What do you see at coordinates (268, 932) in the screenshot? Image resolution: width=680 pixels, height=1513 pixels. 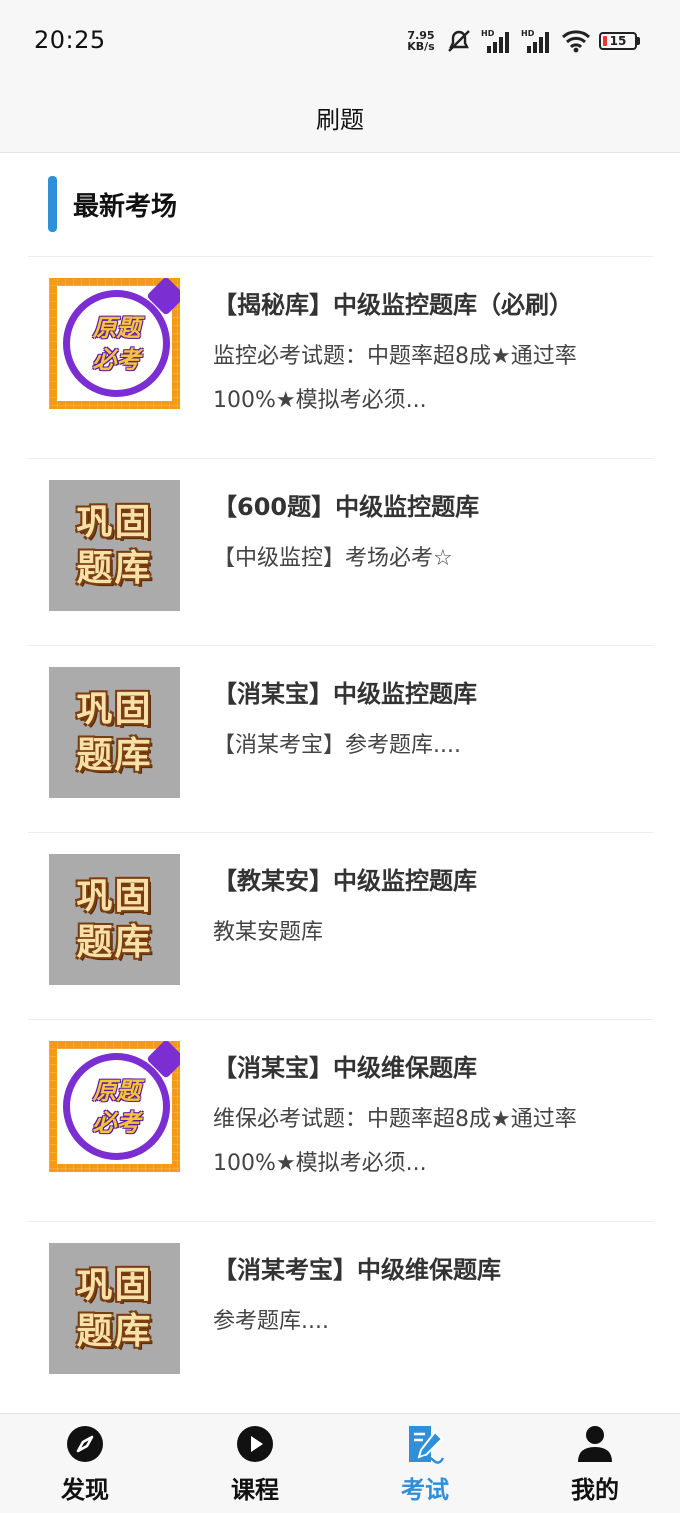 I see `item-description: 教某安题库` at bounding box center [268, 932].